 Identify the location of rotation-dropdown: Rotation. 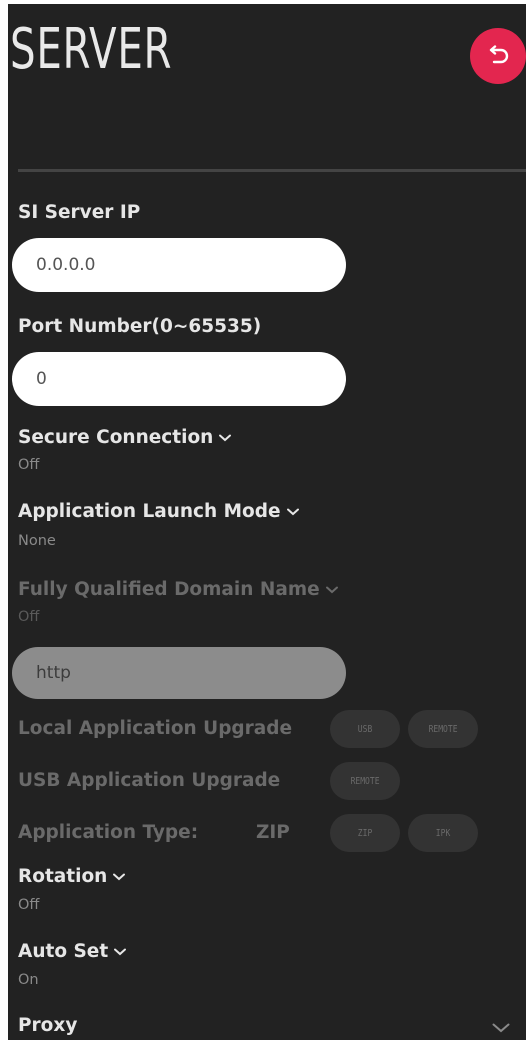
(72, 876).